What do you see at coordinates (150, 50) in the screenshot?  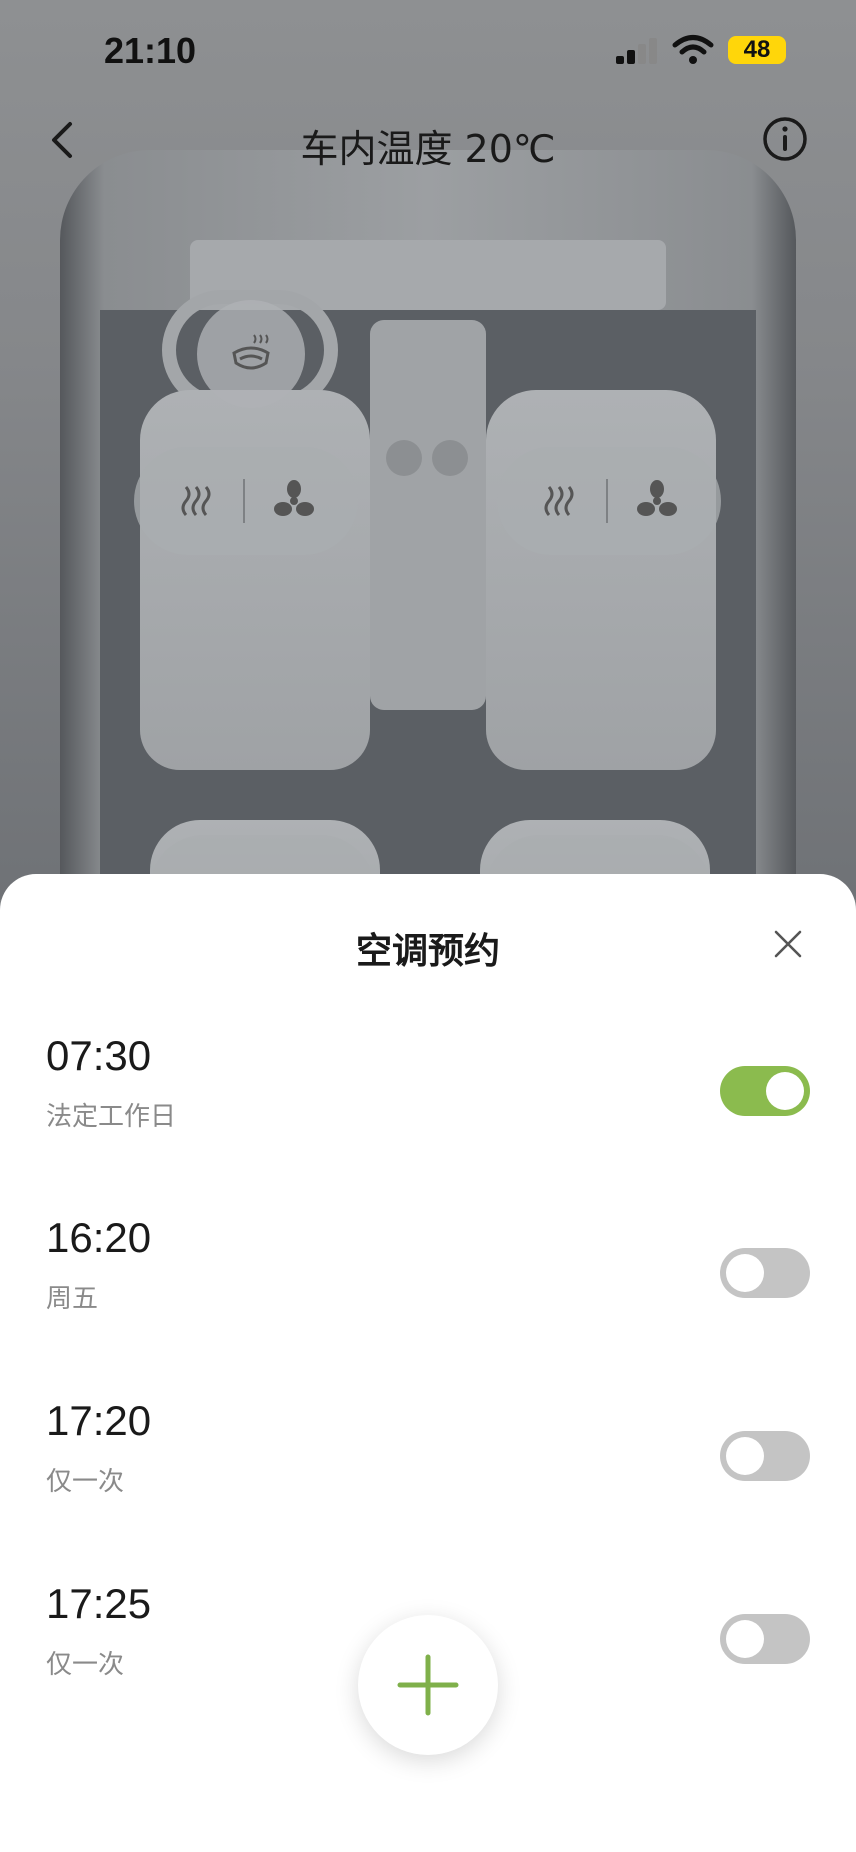 I see `status-time: 21:10` at bounding box center [150, 50].